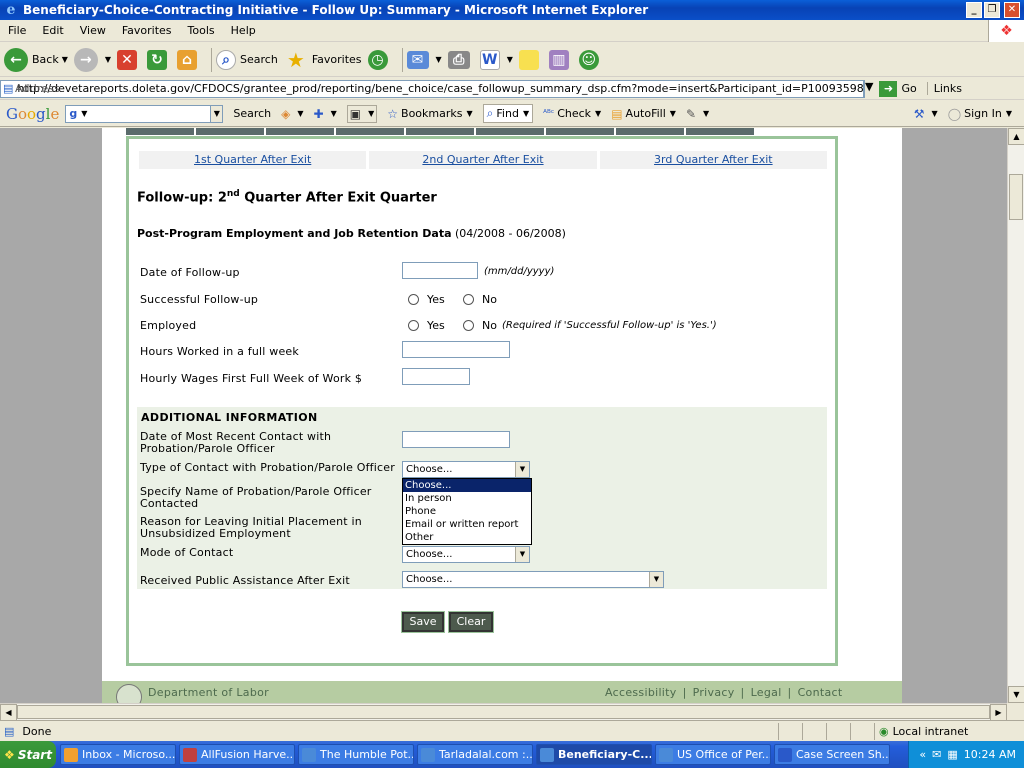  I want to click on close-button: ✕, so click(1012, 10).